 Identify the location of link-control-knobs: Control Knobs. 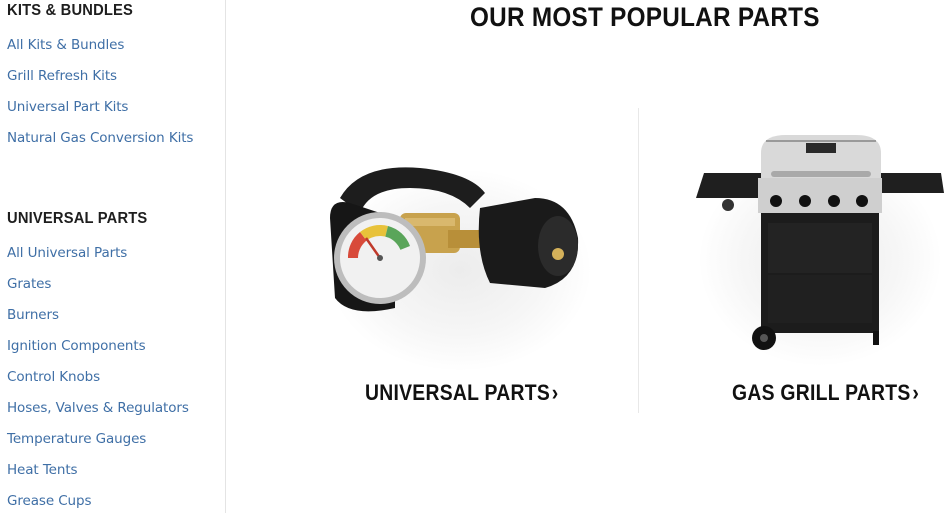
(53, 377).